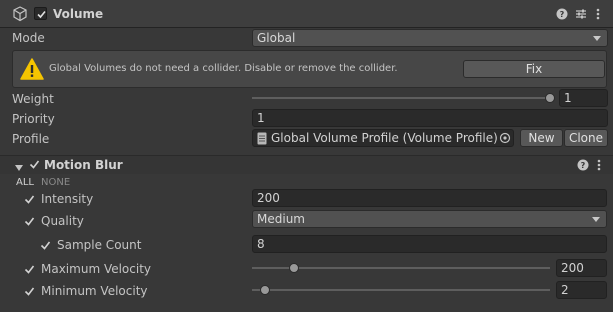 The width and height of the screenshot is (613, 312). I want to click on priority-label: Priority, so click(33, 119).